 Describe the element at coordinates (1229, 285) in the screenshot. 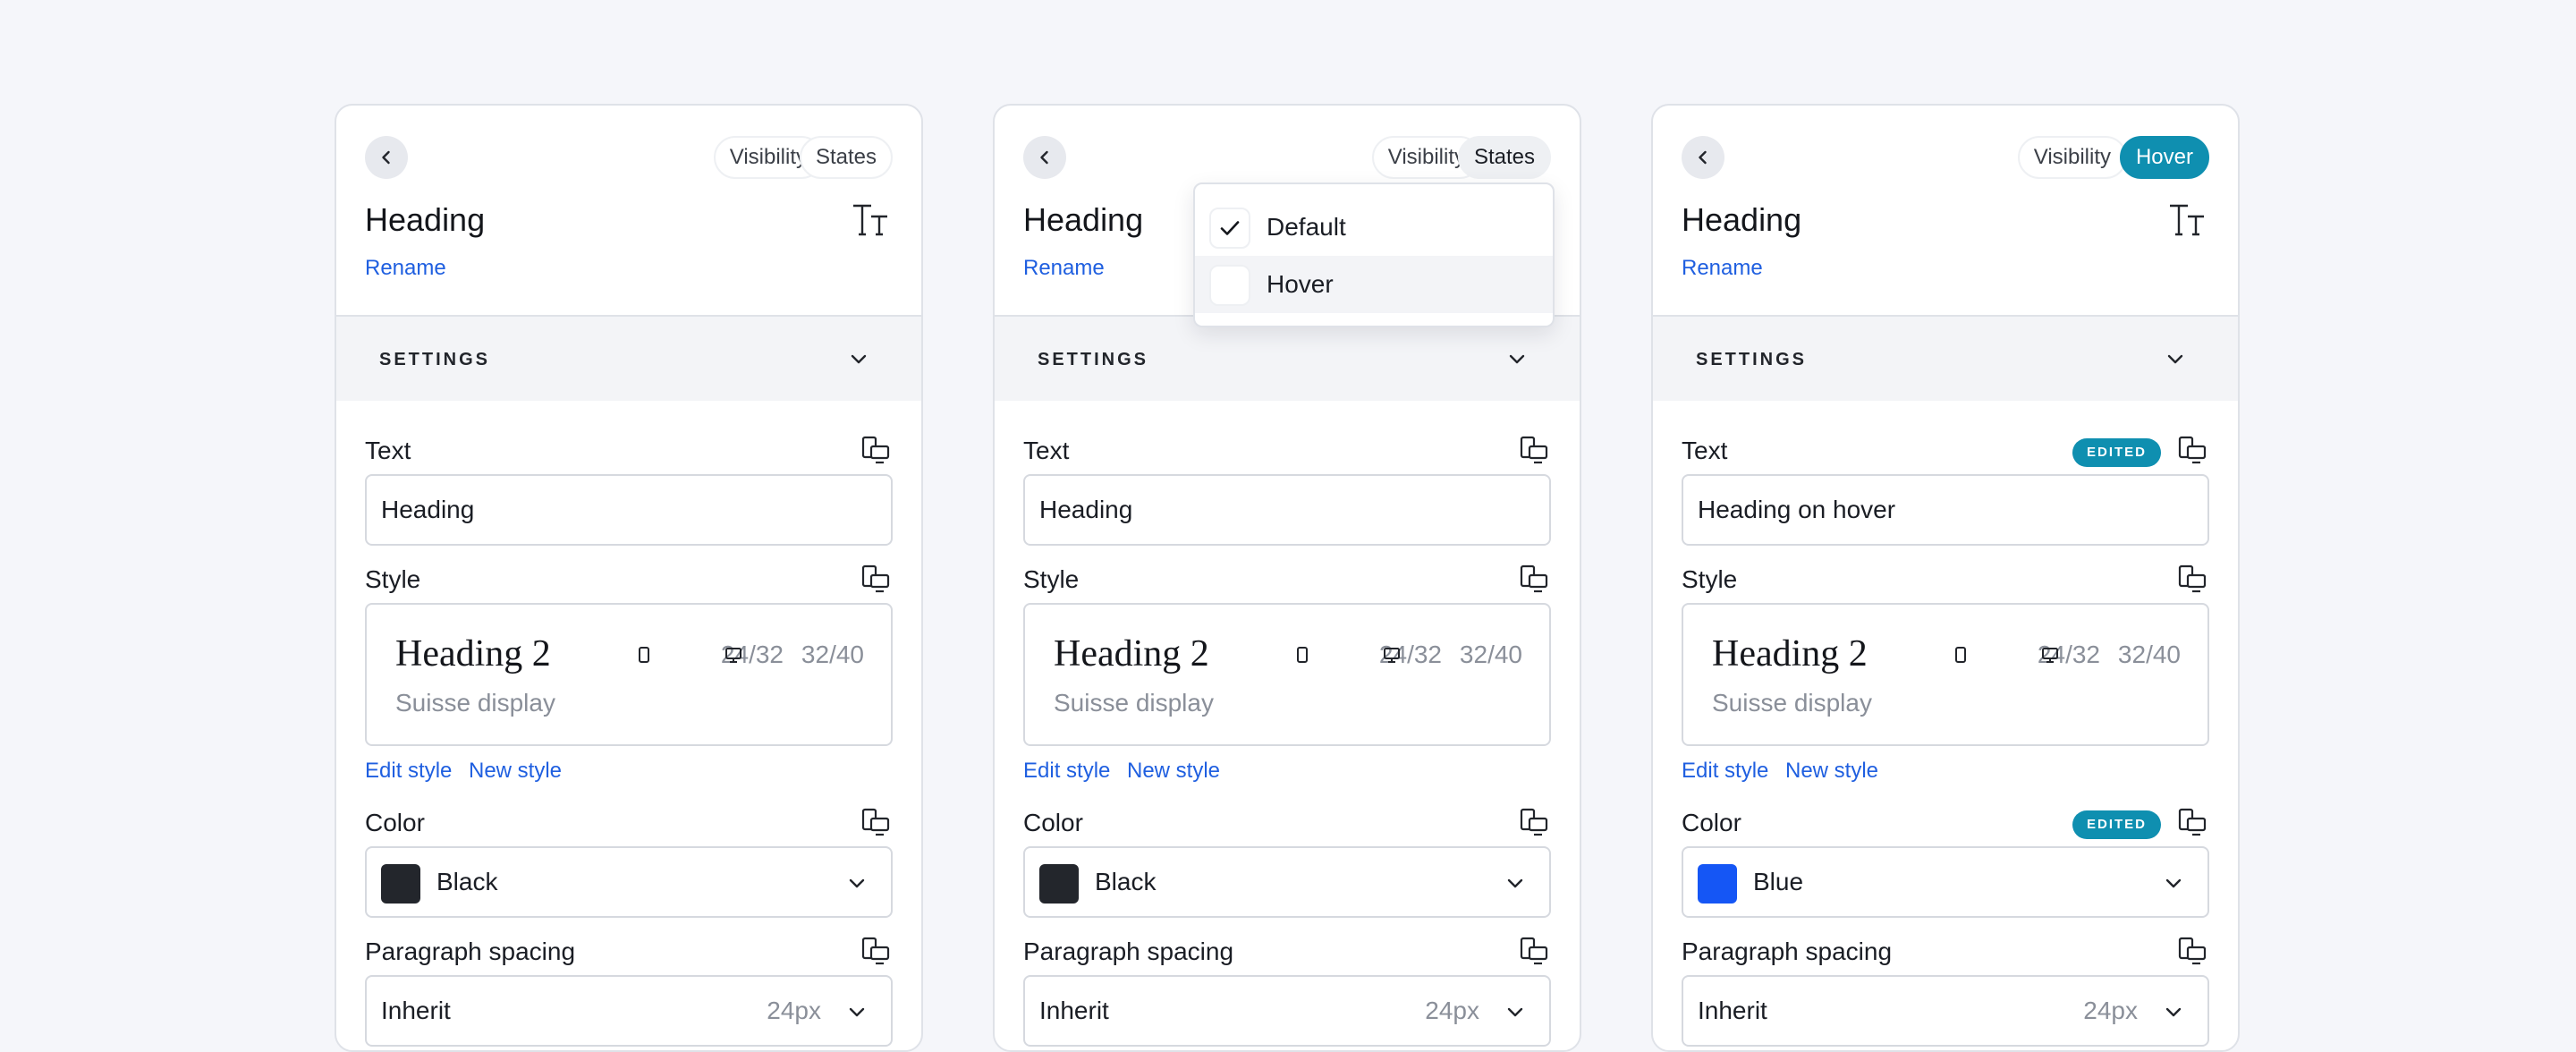

I see `state-checkbox` at that location.